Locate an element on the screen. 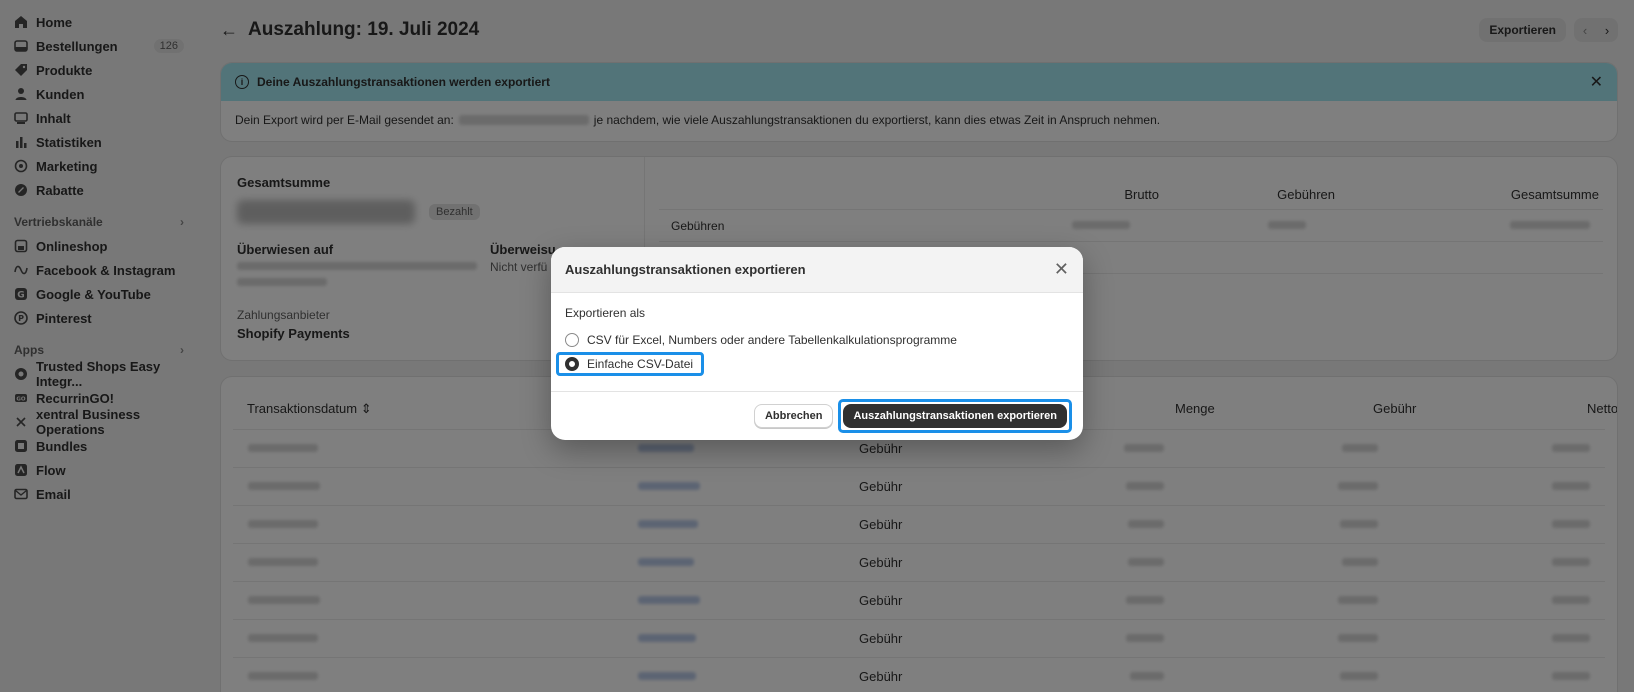 This screenshot has height=692, width=1634. radio-unchecked is located at coordinates (572, 340).